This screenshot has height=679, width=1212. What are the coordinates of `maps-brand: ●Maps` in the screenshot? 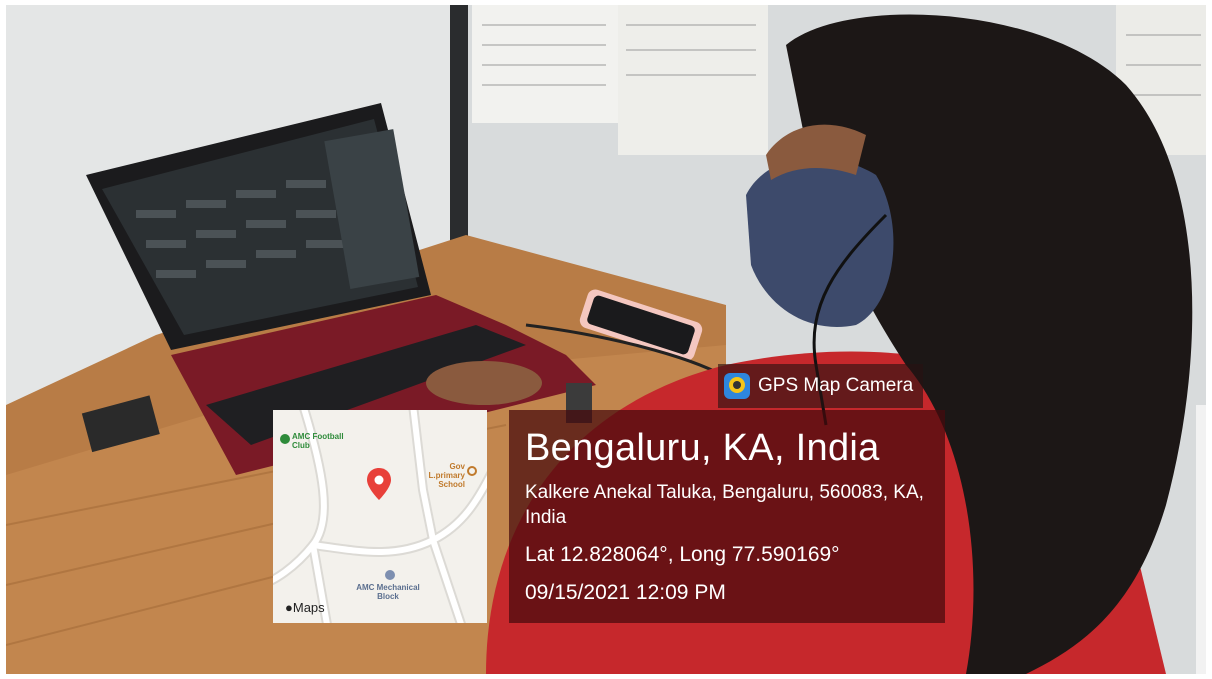 It's located at (305, 607).